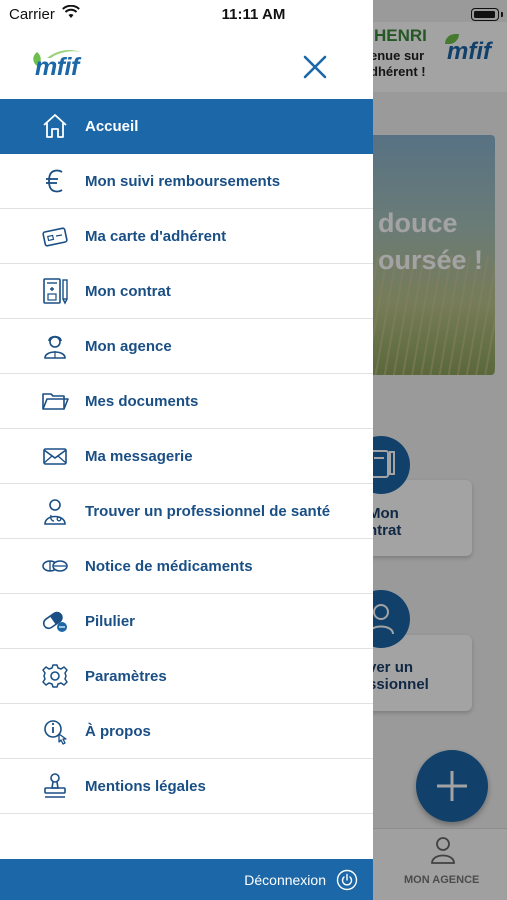 The height and width of the screenshot is (900, 507). What do you see at coordinates (54, 621) in the screenshot?
I see `capsule-icon` at bounding box center [54, 621].